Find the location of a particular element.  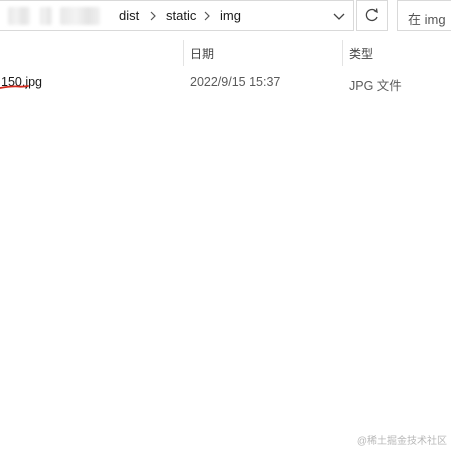

red-underline-annotation is located at coordinates (14, 87).